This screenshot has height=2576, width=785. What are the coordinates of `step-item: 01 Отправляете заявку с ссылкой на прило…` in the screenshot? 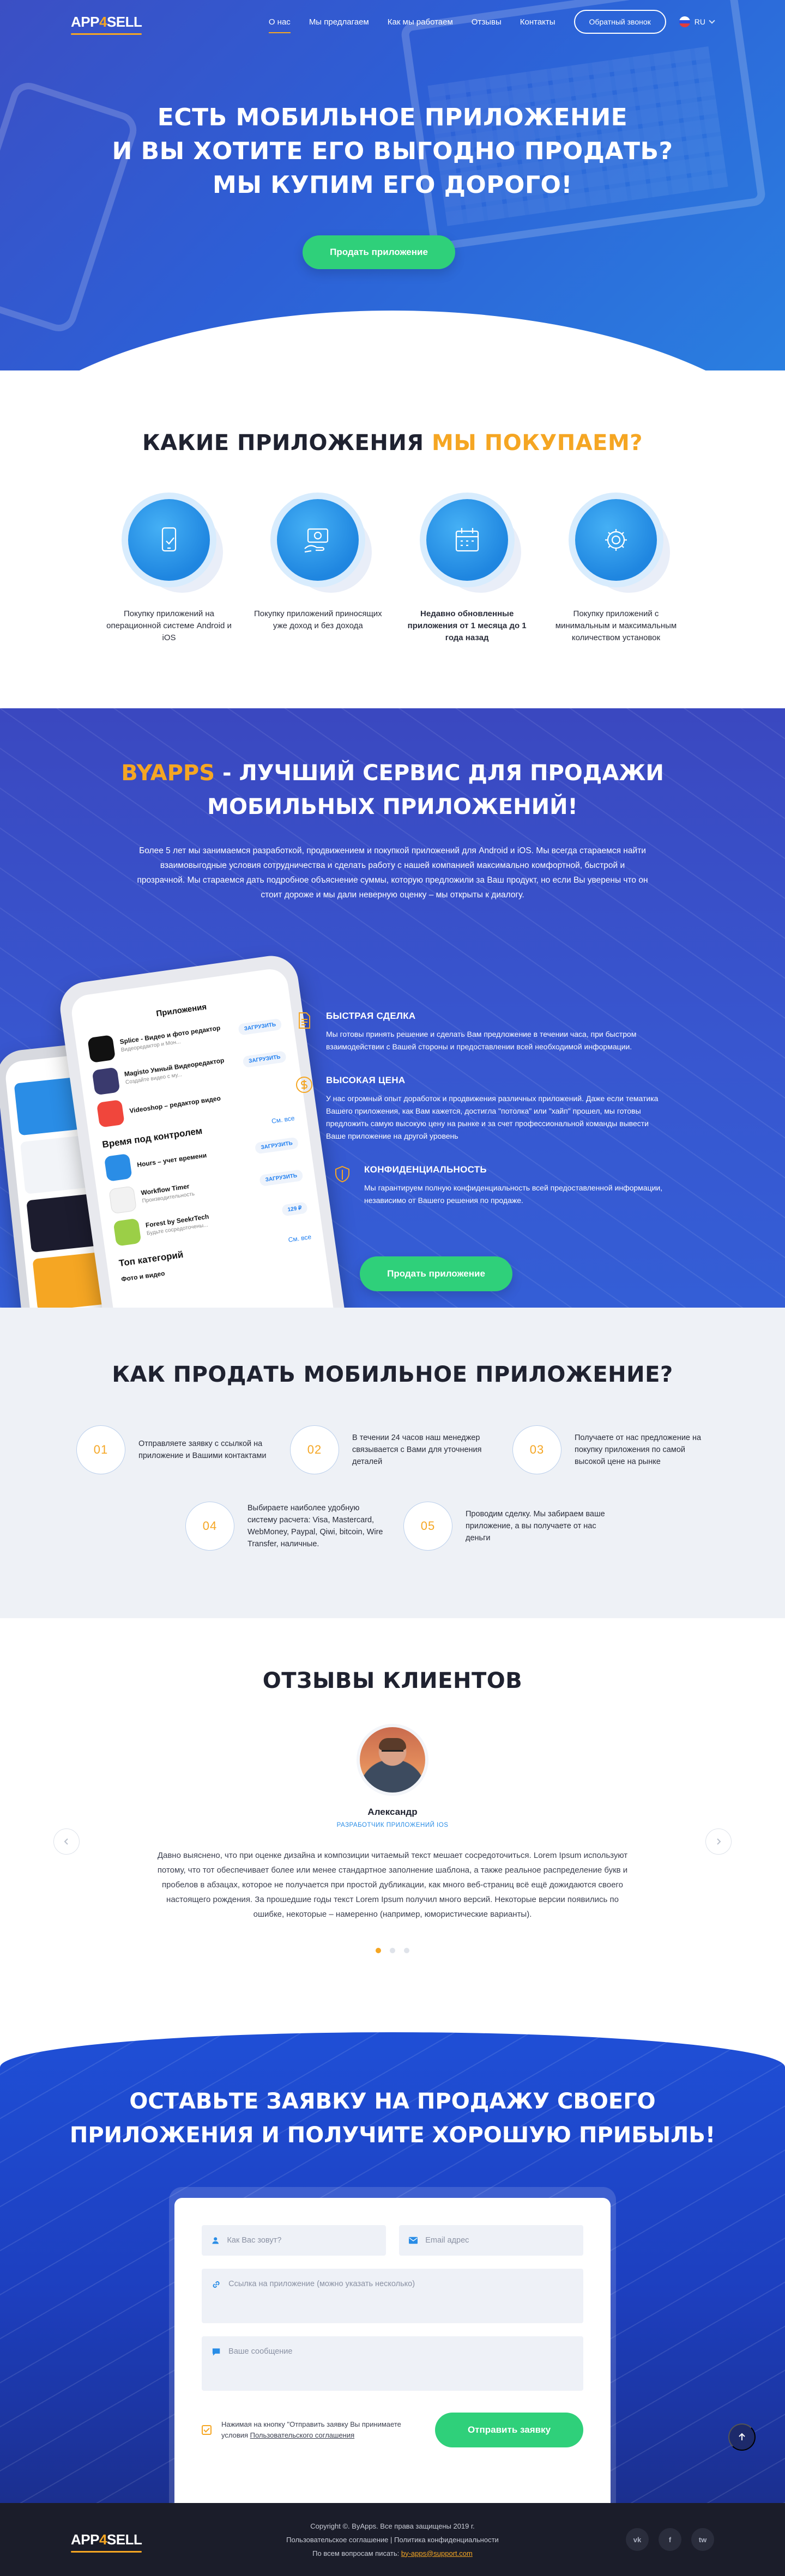 It's located at (179, 1450).